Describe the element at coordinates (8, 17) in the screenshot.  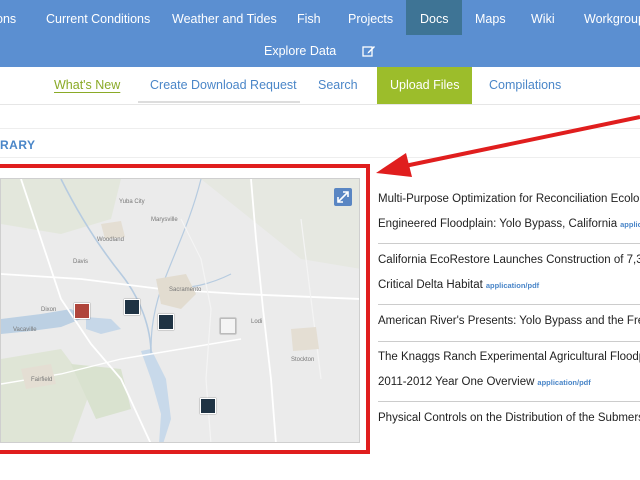
I see `nav-item-applications: ons` at that location.